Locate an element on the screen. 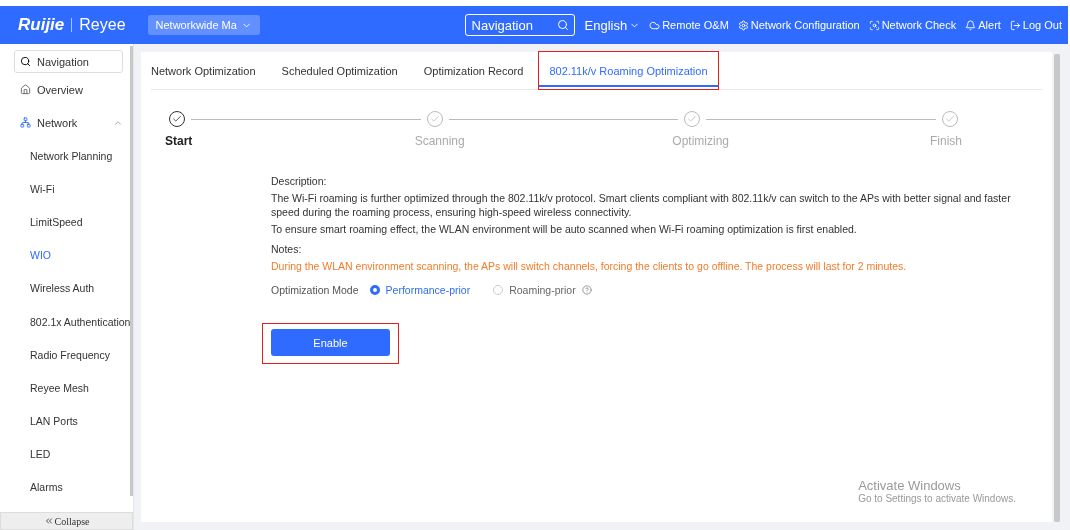  tab: Scheduled Optimization is located at coordinates (339, 70).